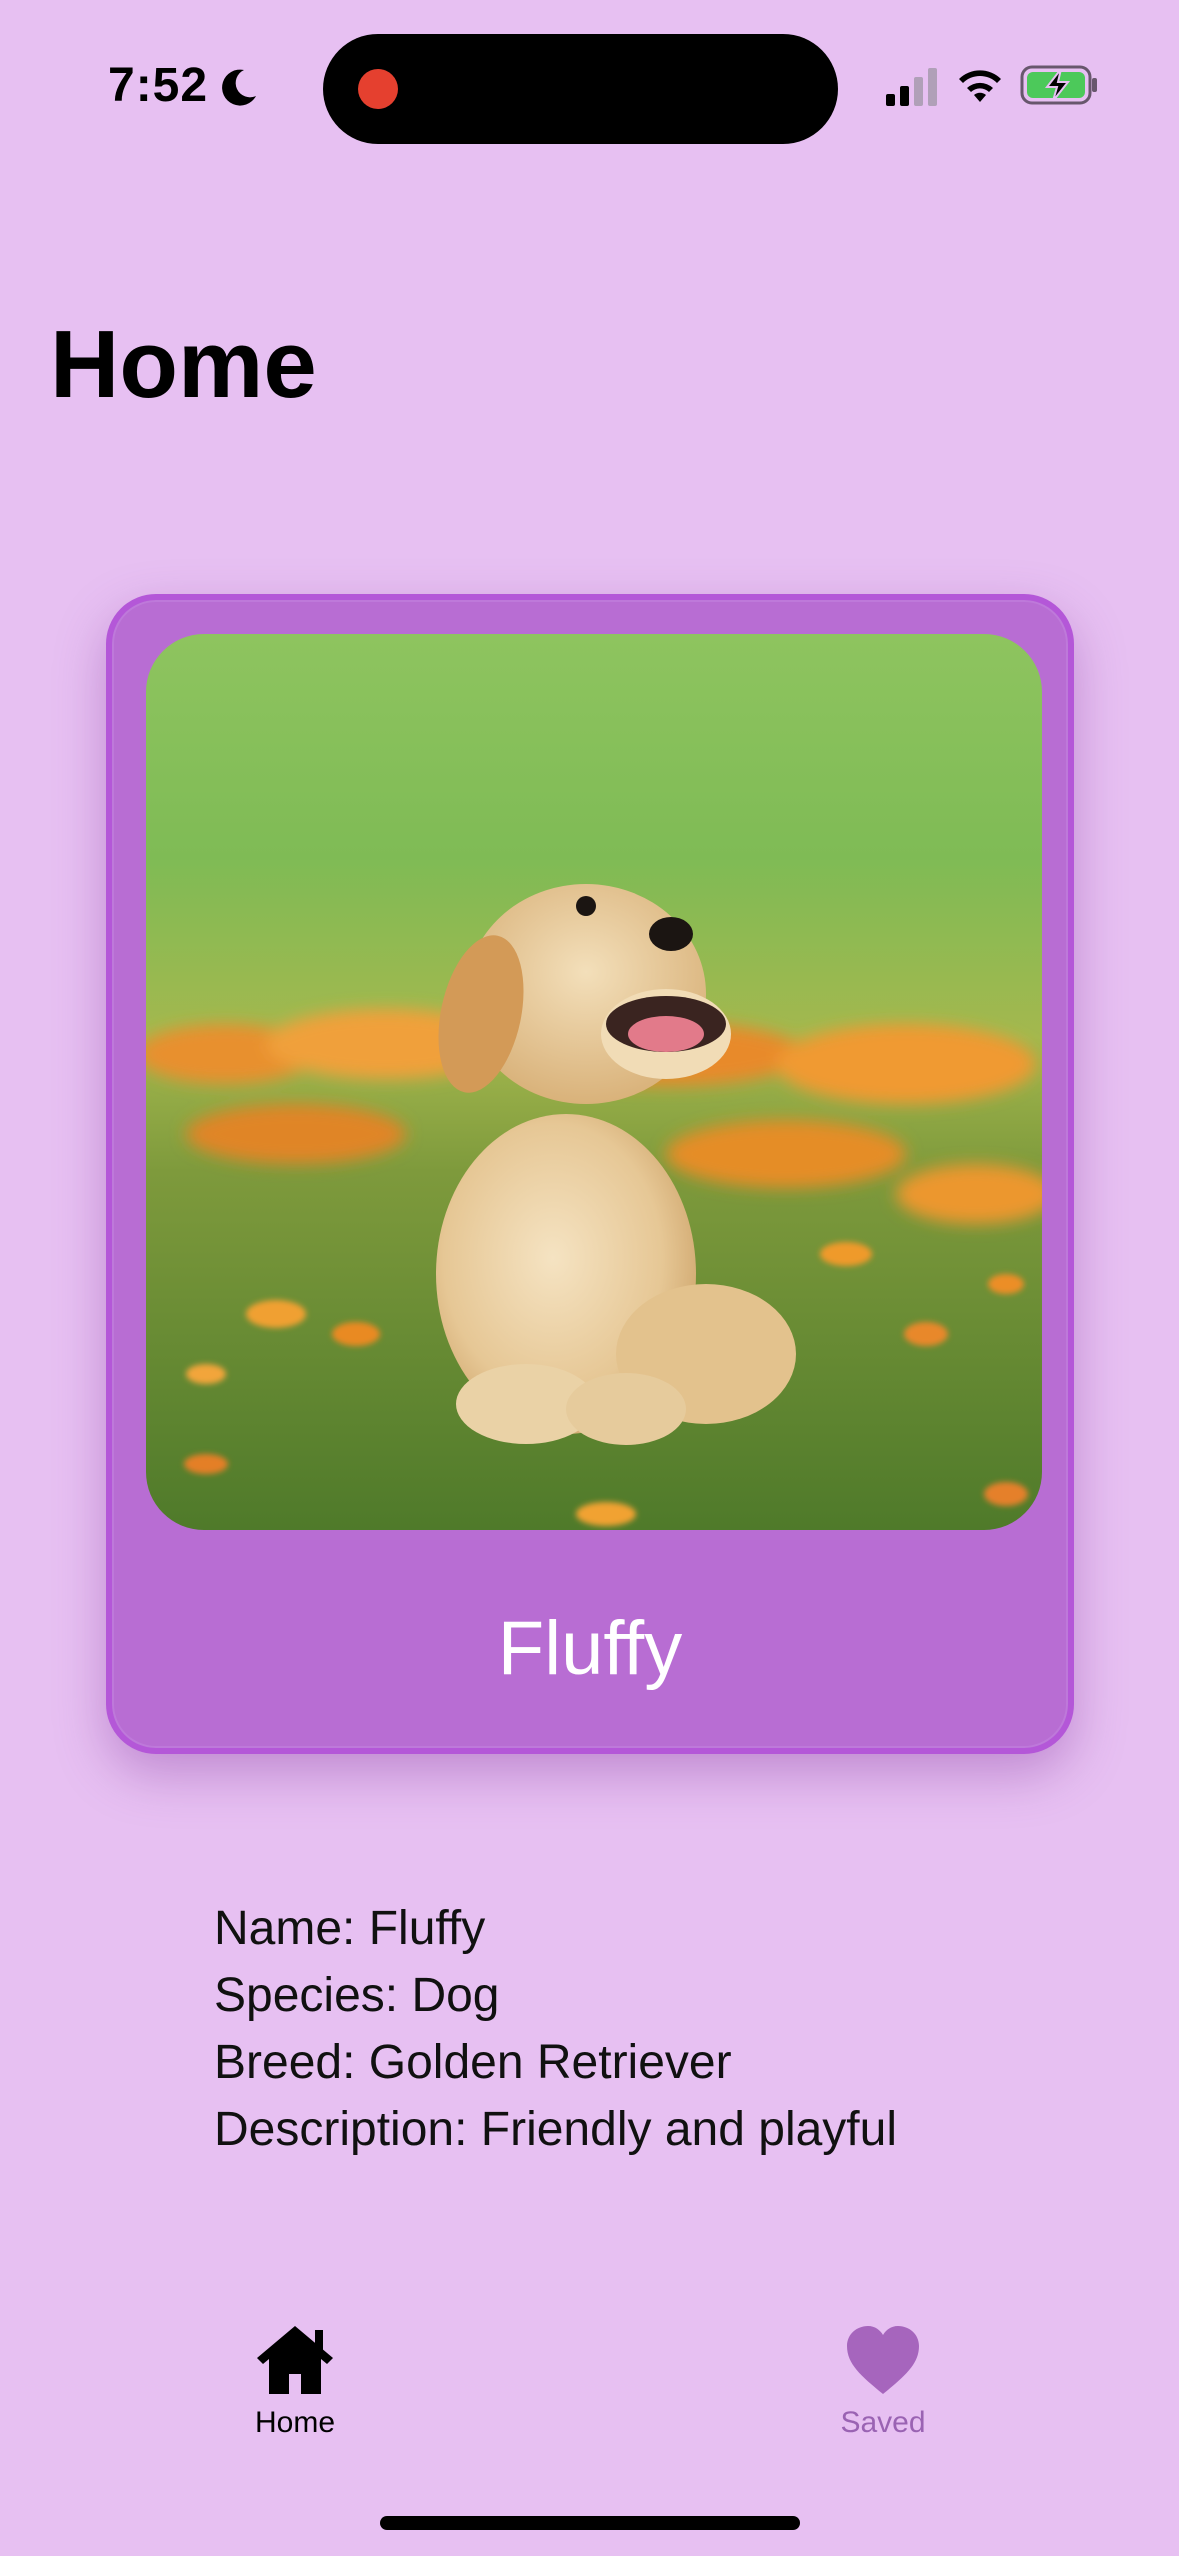 This screenshot has width=1179, height=2556. I want to click on tab-saved: Saved, so click(883, 2385).